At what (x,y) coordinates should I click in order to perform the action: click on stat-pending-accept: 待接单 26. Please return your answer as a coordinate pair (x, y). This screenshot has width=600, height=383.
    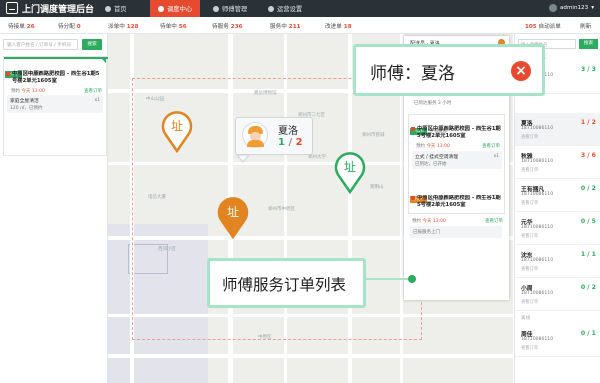
    Looking at the image, I should click on (21, 26).